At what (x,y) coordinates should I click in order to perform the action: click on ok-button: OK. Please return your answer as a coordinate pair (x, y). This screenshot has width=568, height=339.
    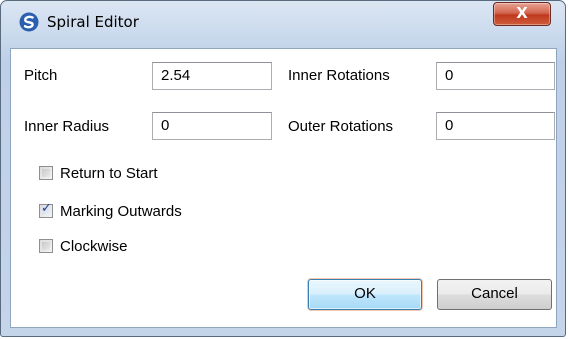
    Looking at the image, I should click on (365, 294).